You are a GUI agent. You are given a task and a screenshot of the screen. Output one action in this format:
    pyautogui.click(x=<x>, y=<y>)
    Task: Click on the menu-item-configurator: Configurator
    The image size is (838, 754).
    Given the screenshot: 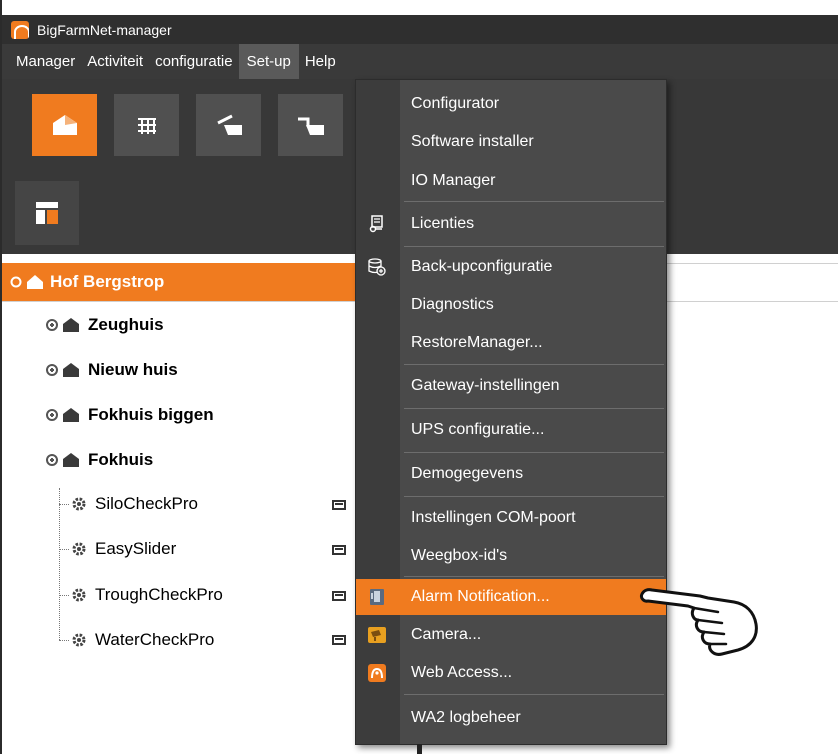 What is the action you would take?
    pyautogui.click(x=511, y=104)
    